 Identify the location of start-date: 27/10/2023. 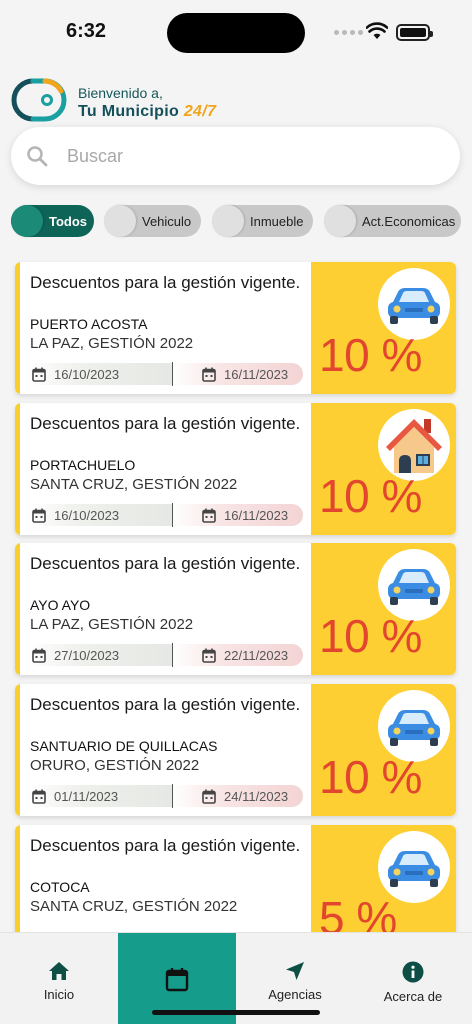
(99, 655).